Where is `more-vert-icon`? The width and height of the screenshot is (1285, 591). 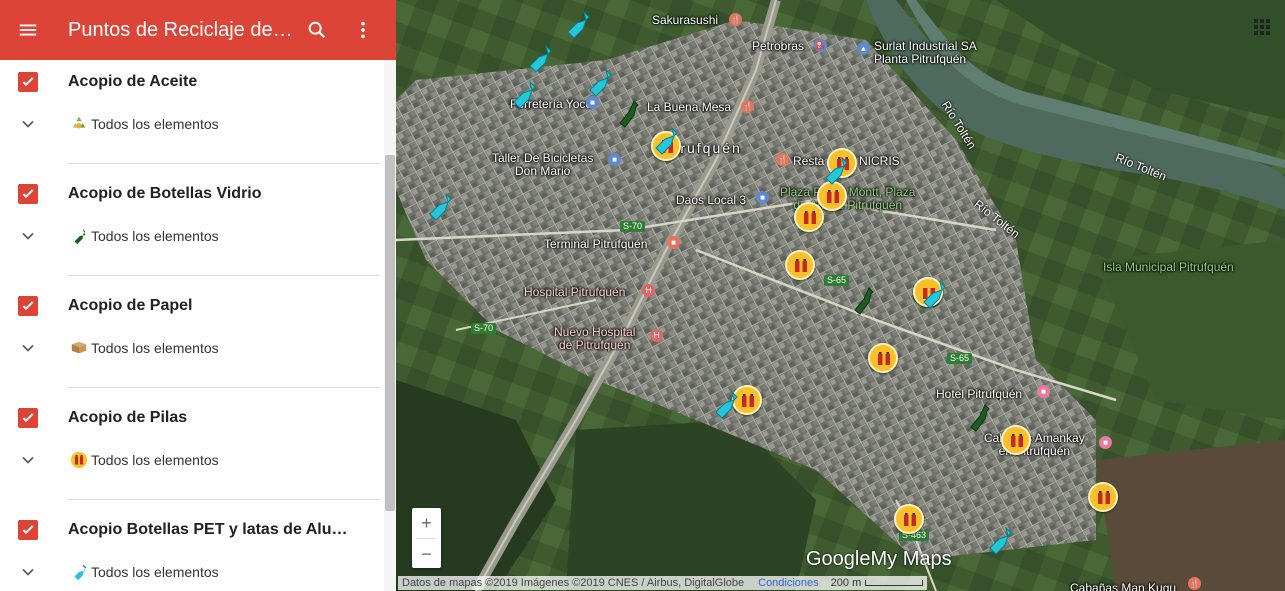 more-vert-icon is located at coordinates (363, 30).